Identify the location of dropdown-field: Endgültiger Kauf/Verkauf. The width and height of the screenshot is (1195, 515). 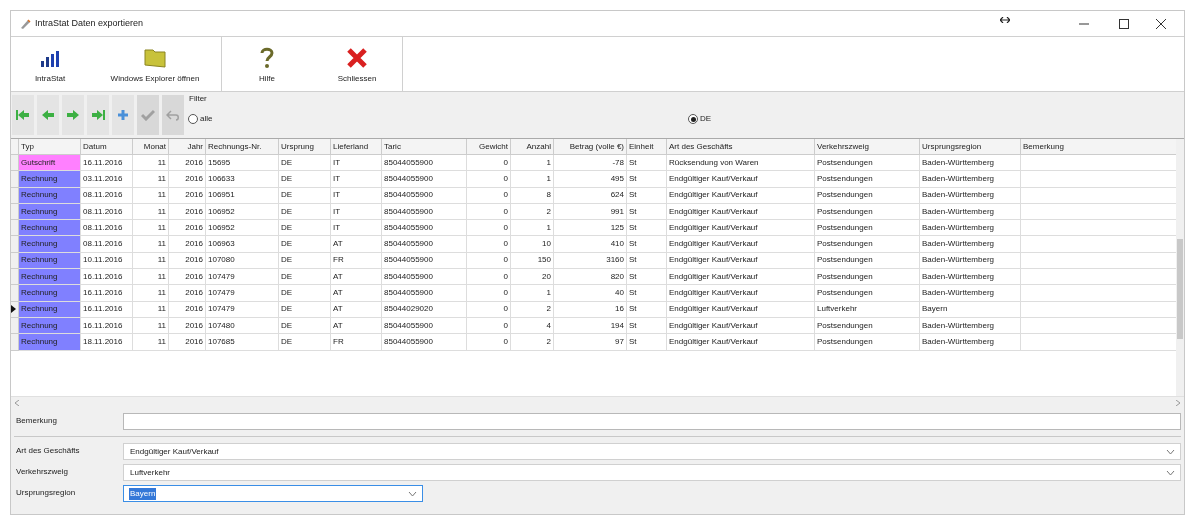
(652, 451).